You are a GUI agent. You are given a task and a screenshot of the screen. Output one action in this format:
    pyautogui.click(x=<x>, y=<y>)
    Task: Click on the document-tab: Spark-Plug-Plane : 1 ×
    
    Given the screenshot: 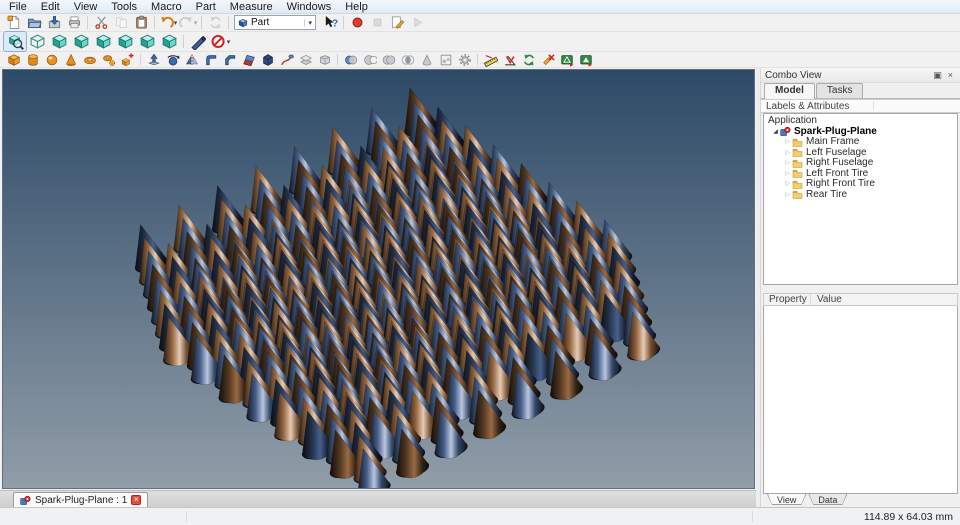 What is the action you would take?
    pyautogui.click(x=81, y=499)
    